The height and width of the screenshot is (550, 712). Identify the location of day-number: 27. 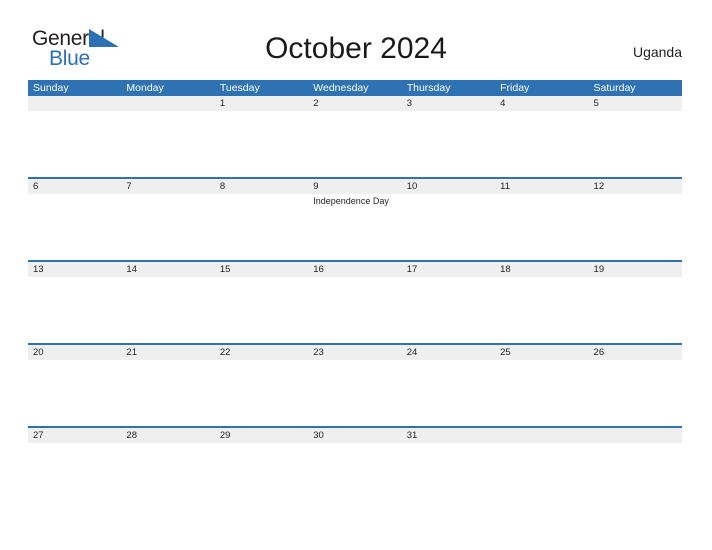
(74, 435).